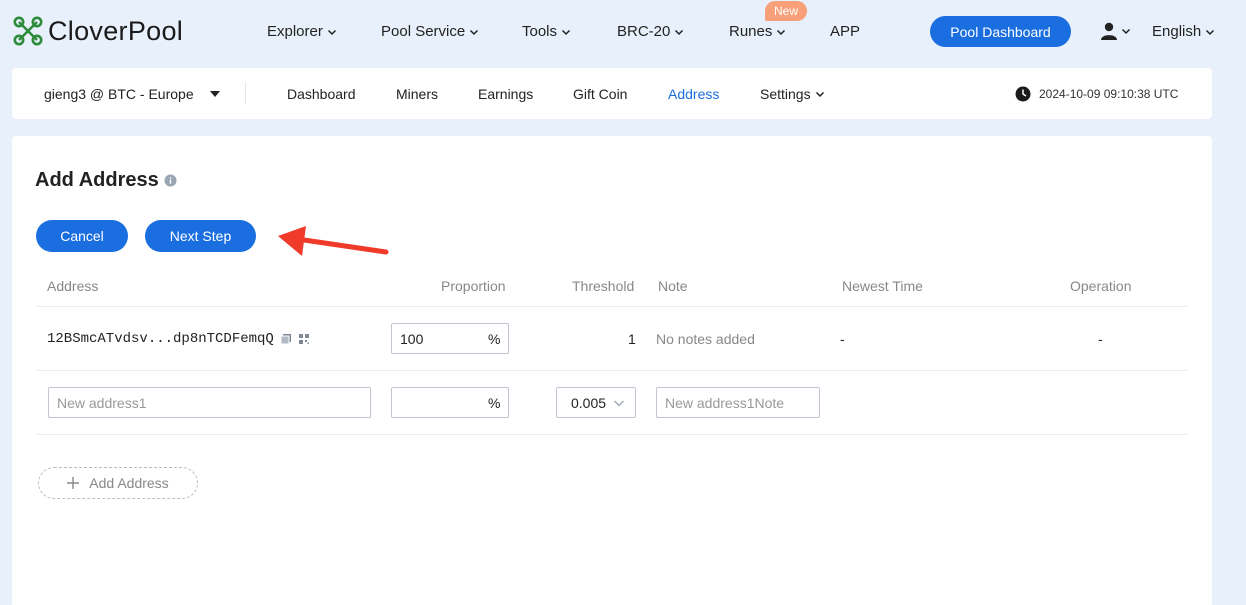  What do you see at coordinates (295, 31) in the screenshot?
I see `nav-explorer-label: Explorer` at bounding box center [295, 31].